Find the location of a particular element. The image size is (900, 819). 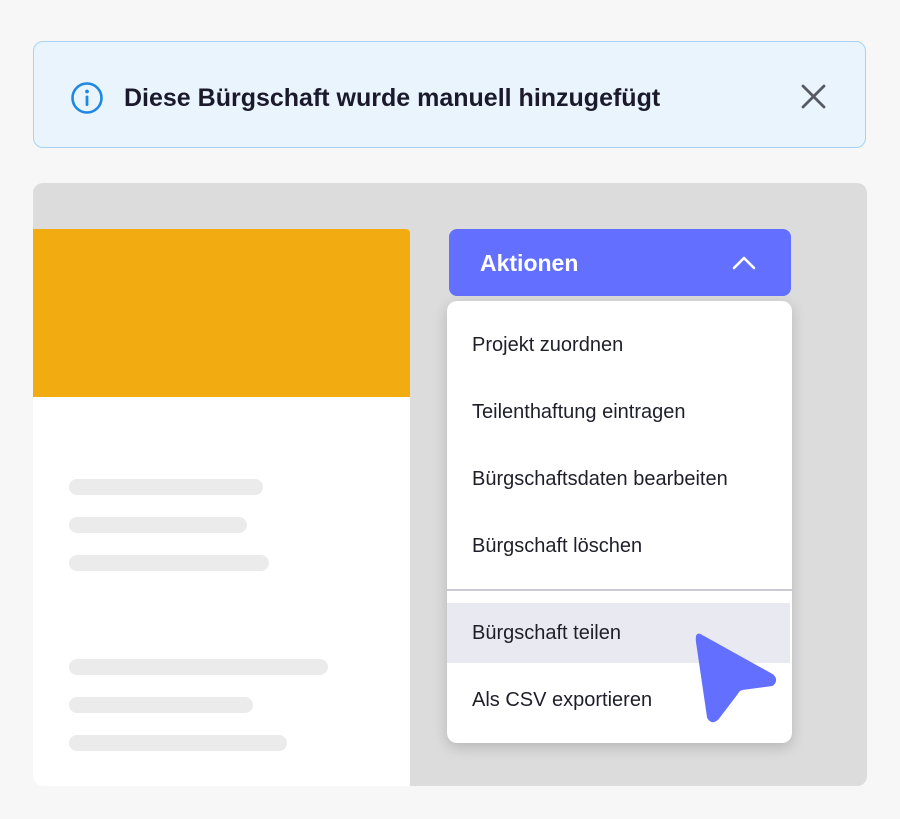

menu-item-teilenthaftung-eintragen: Teilenthaftung eintragen is located at coordinates (619, 412).